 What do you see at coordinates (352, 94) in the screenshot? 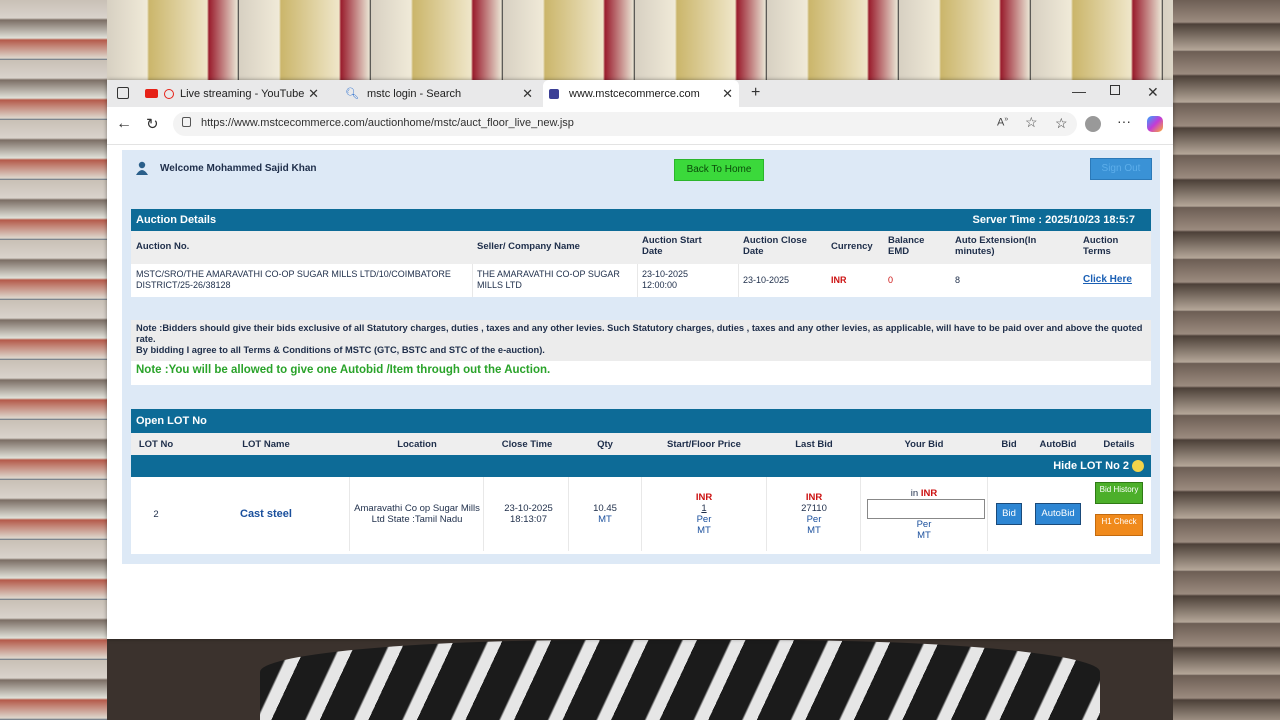
I see `search-icon: 🔍︎` at bounding box center [352, 94].